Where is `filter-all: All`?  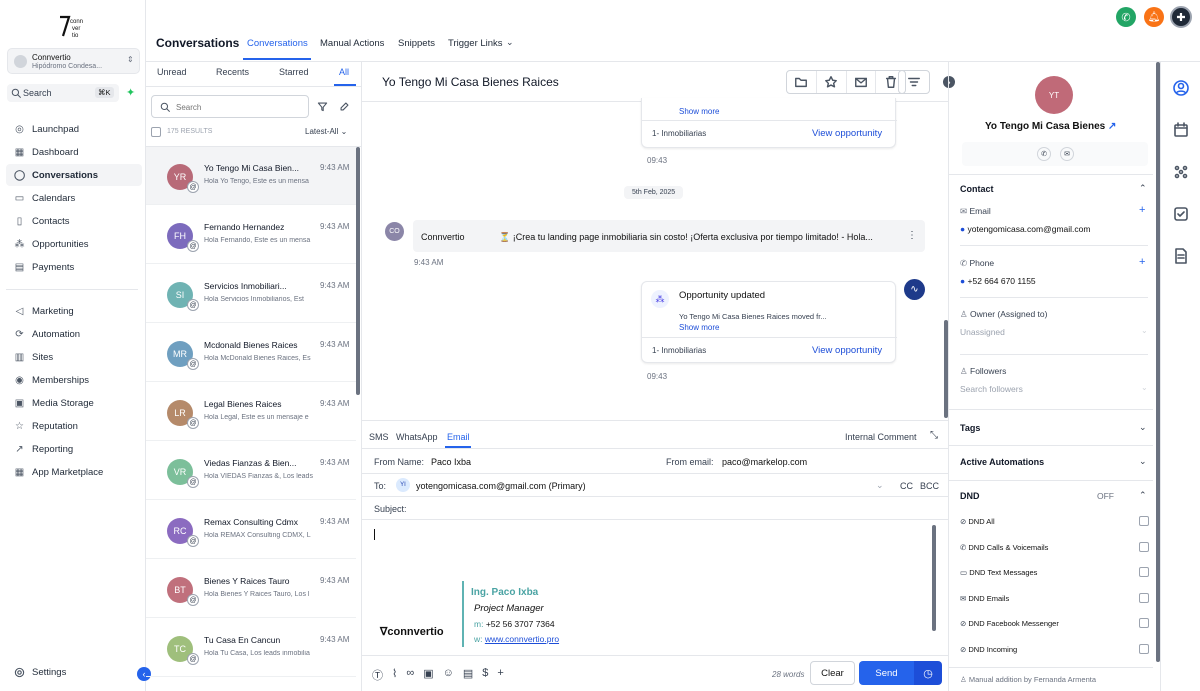 filter-all: All is located at coordinates (344, 72).